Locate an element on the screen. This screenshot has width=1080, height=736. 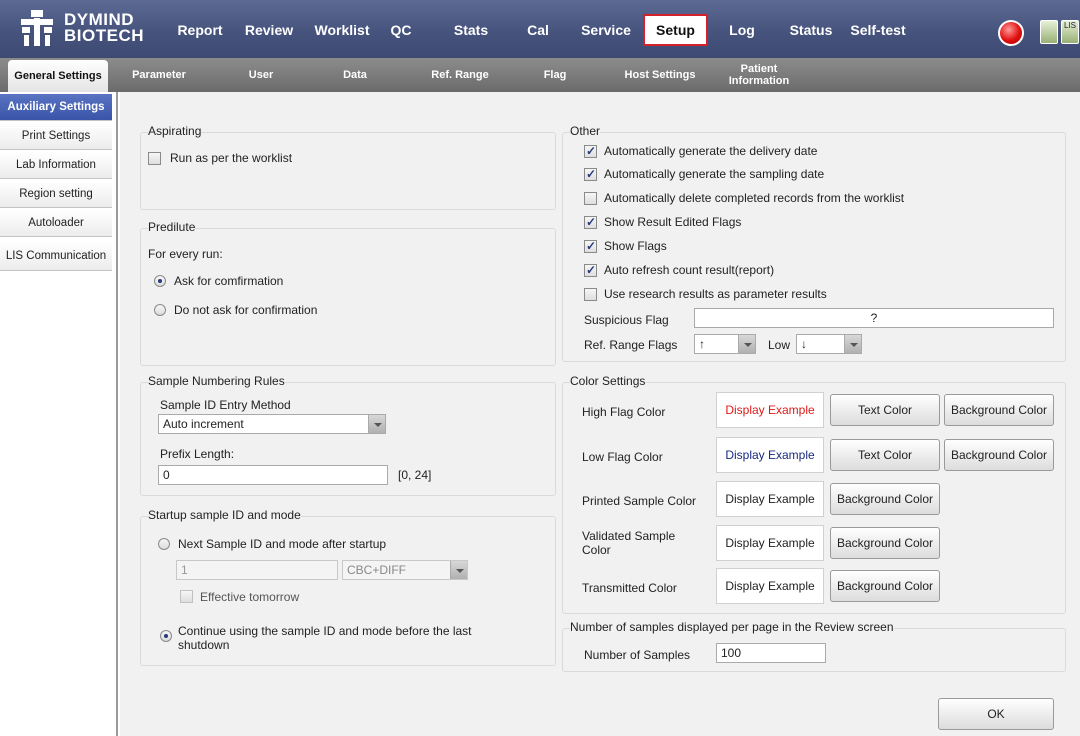
printed-sample-color-label: Printed Sample Color is located at coordinates (639, 501).